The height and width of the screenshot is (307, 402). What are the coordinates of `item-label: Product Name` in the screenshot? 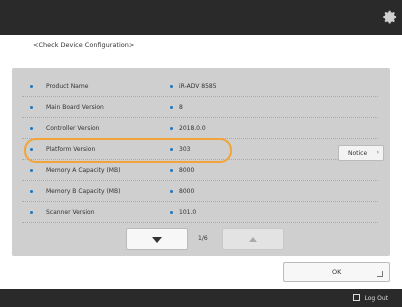 It's located at (67, 86).